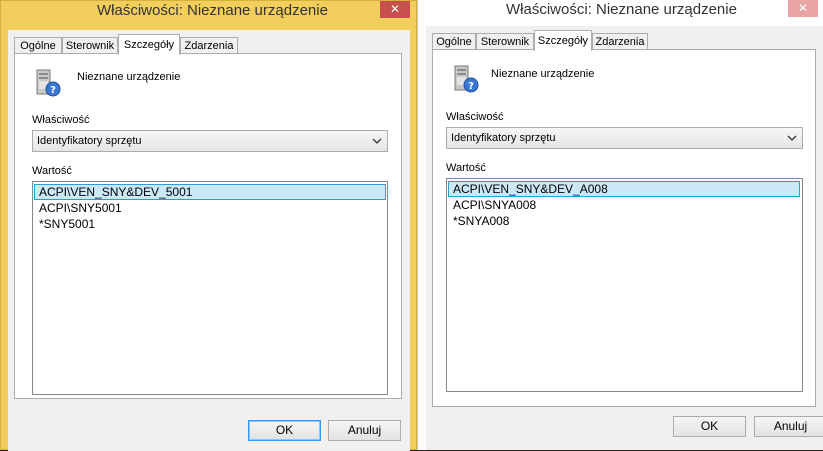 The image size is (823, 451). Describe the element at coordinates (210, 192) in the screenshot. I see `list-item: ACPI\VEN_SNY&DEV_5001` at that location.